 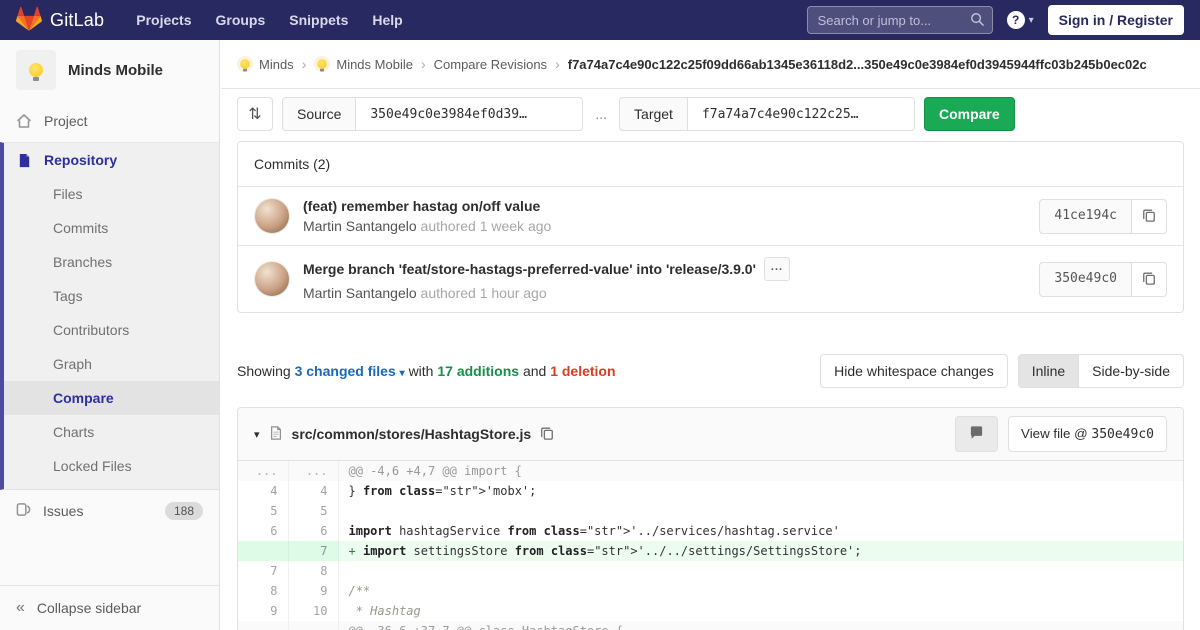 I want to click on new-line-number: 7, so click(x=313, y=551).